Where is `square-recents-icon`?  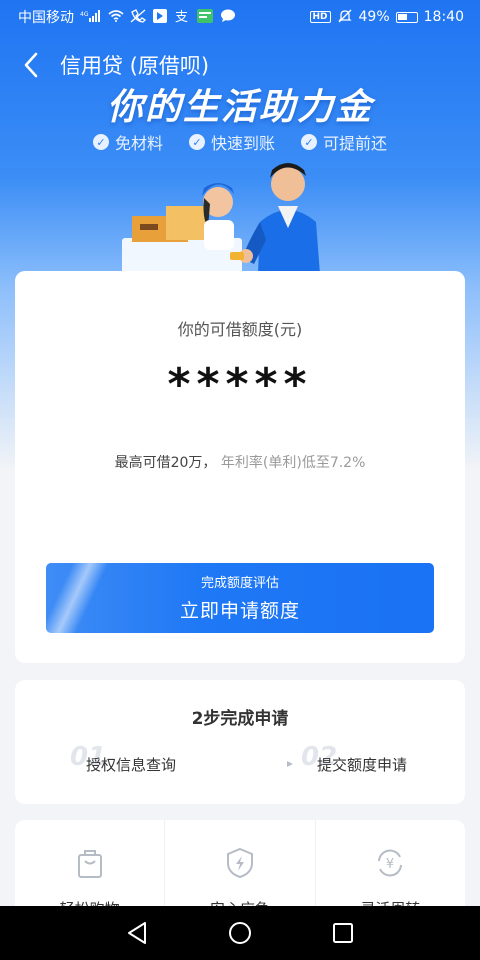
square-recents-icon is located at coordinates (343, 933).